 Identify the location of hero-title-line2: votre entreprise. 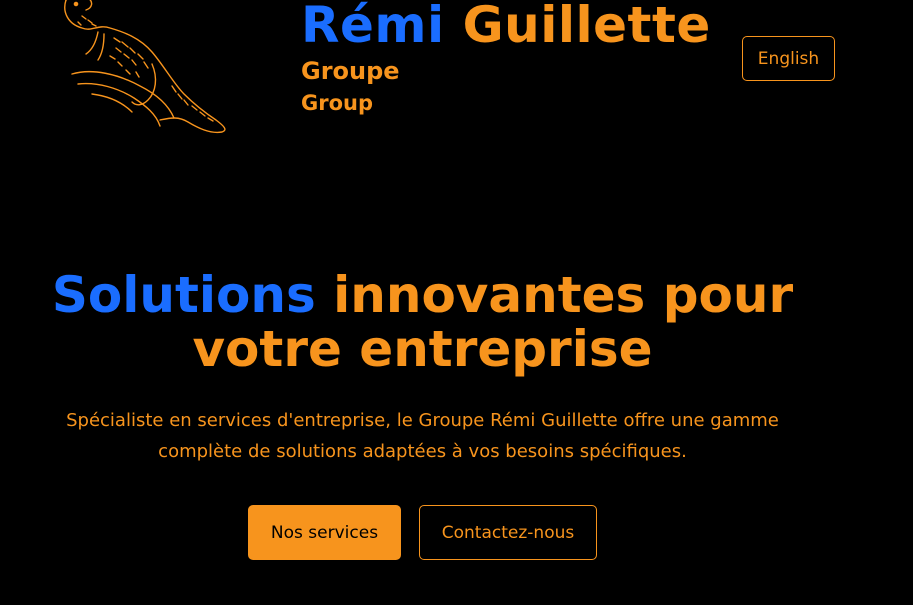
(422, 349).